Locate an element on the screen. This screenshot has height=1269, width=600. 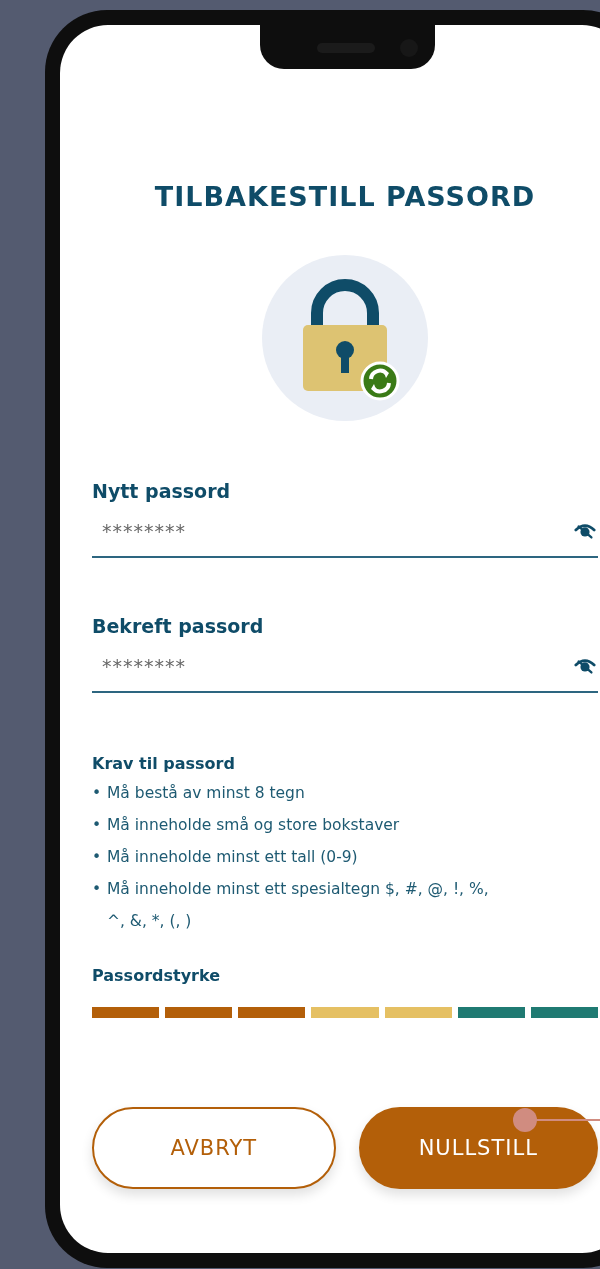
reset-button: NULLSTILL is located at coordinates (478, 1148).